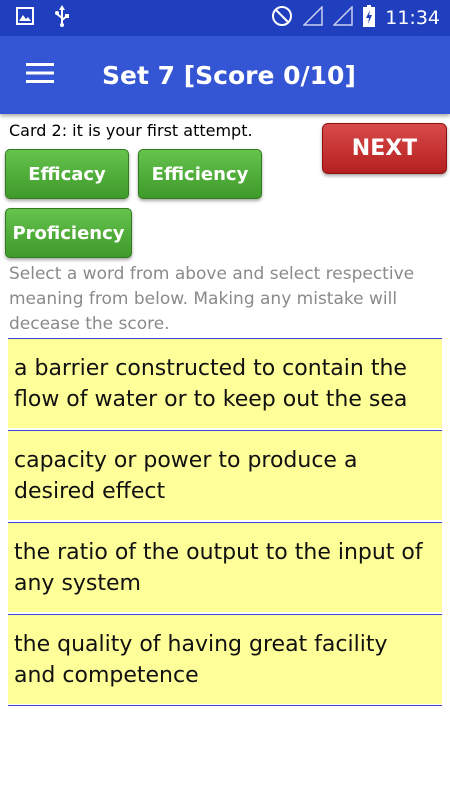 The height and width of the screenshot is (800, 450). What do you see at coordinates (384, 148) in the screenshot?
I see `next-button: NEXT` at bounding box center [384, 148].